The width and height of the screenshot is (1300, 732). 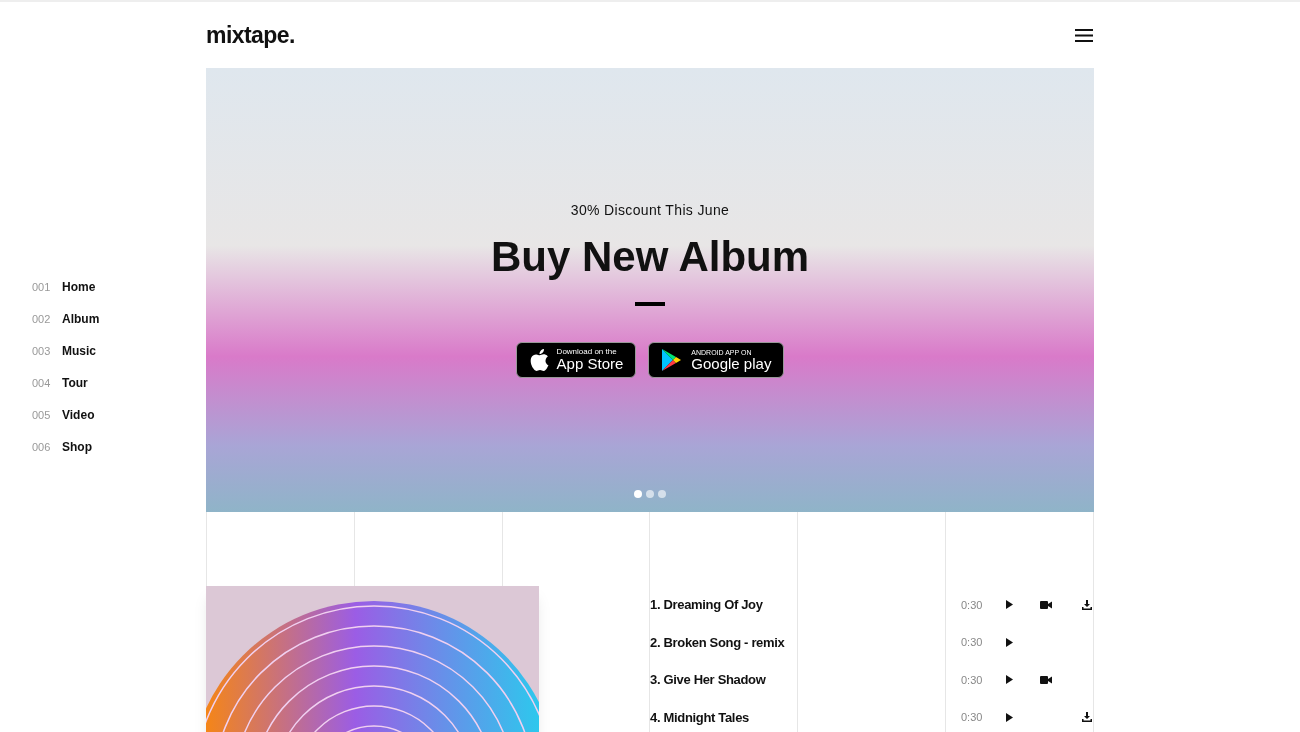 I want to click on nav-item: 001 Home, so click(x=66, y=287).